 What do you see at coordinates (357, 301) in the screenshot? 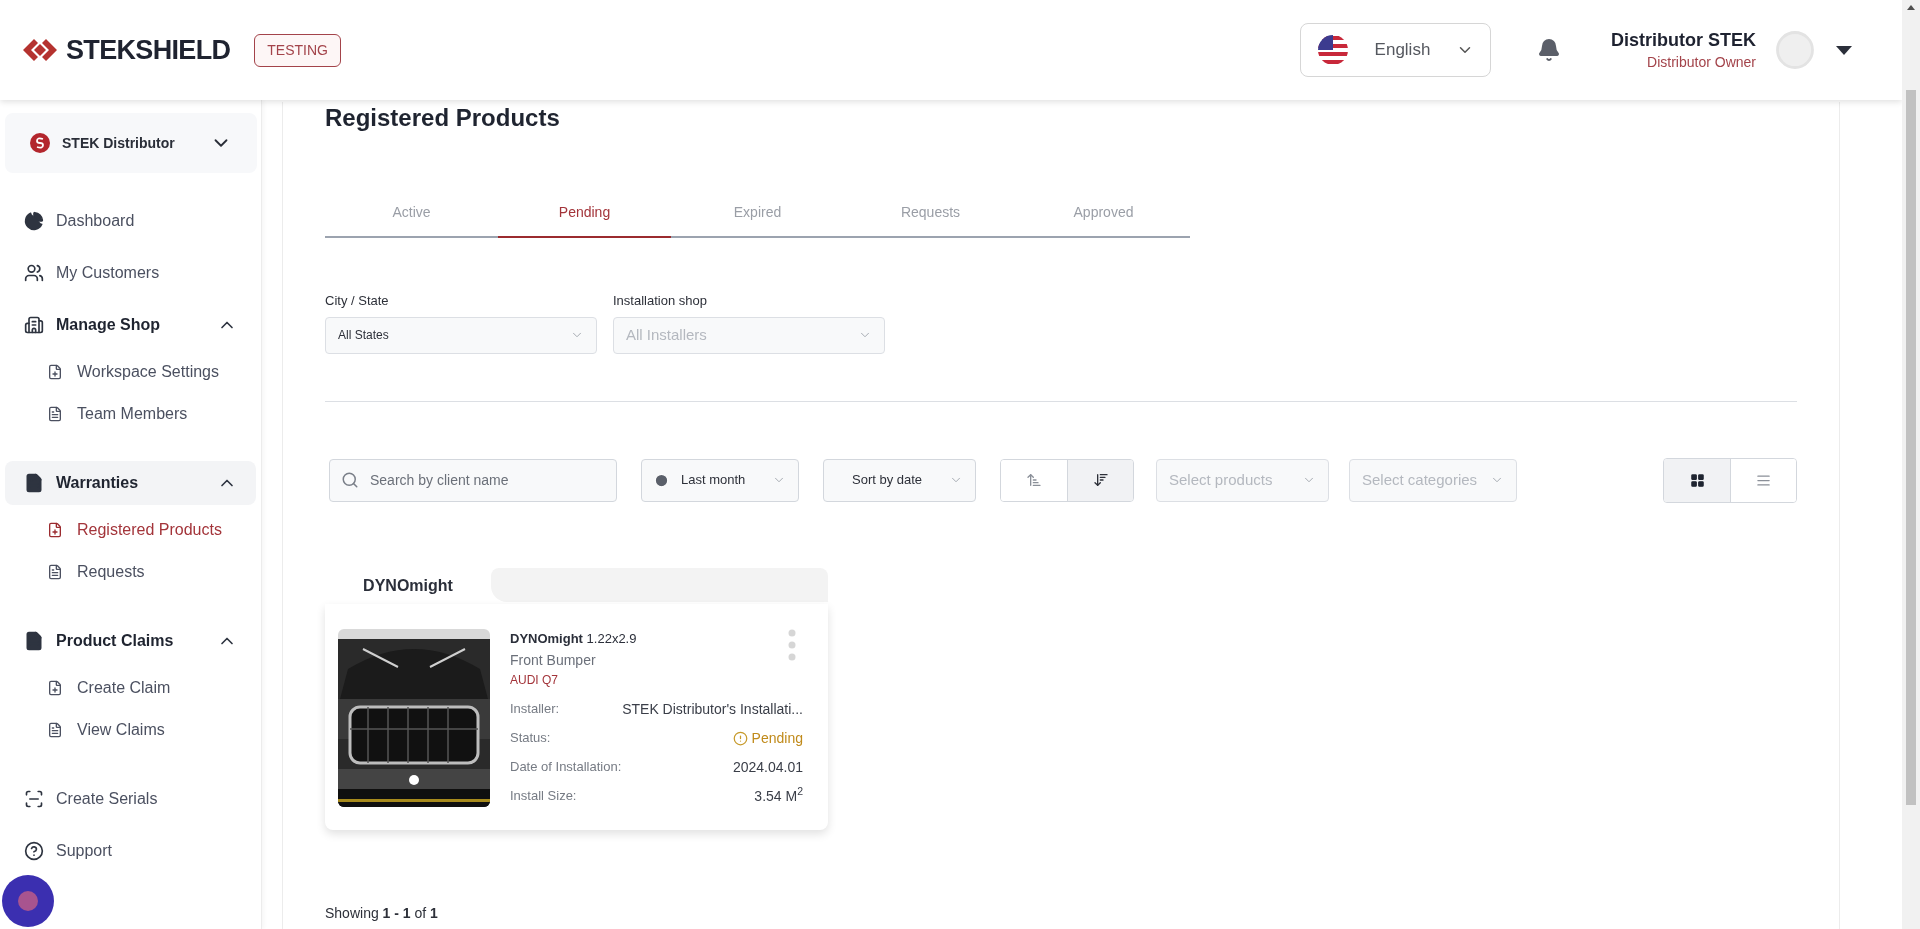
I see `filter-label: City / State` at bounding box center [357, 301].